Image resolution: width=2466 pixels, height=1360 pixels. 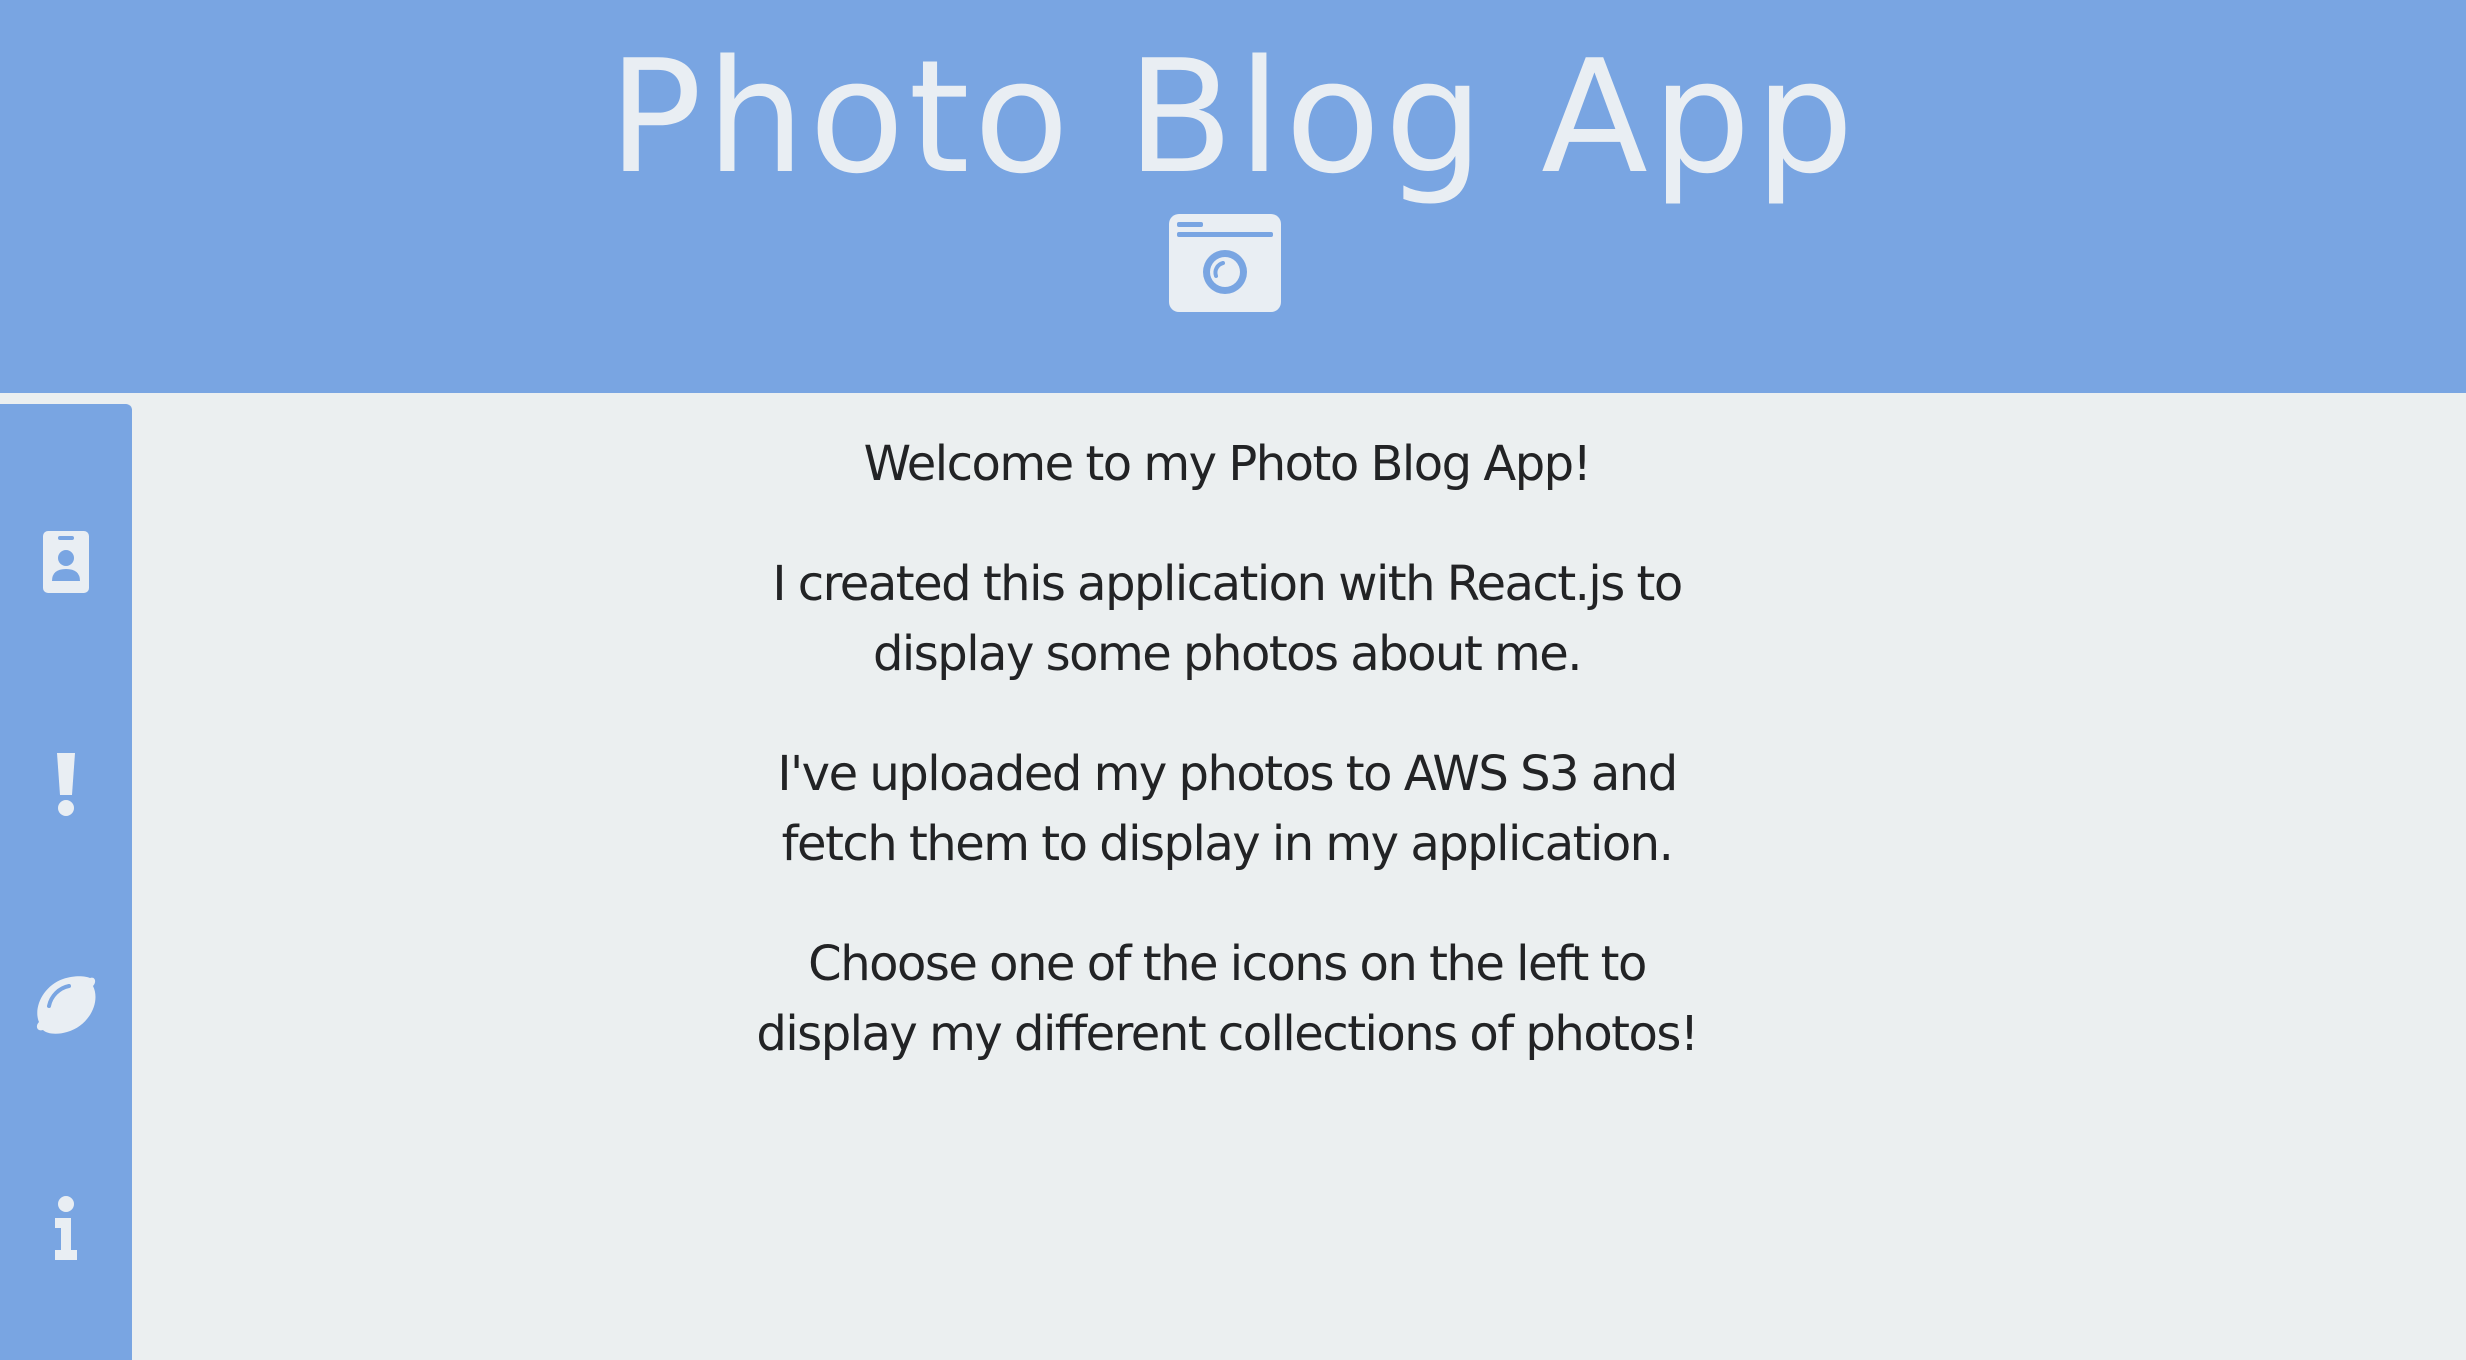 I want to click on intro-line-2: display some photos about me., so click(x=1227, y=654).